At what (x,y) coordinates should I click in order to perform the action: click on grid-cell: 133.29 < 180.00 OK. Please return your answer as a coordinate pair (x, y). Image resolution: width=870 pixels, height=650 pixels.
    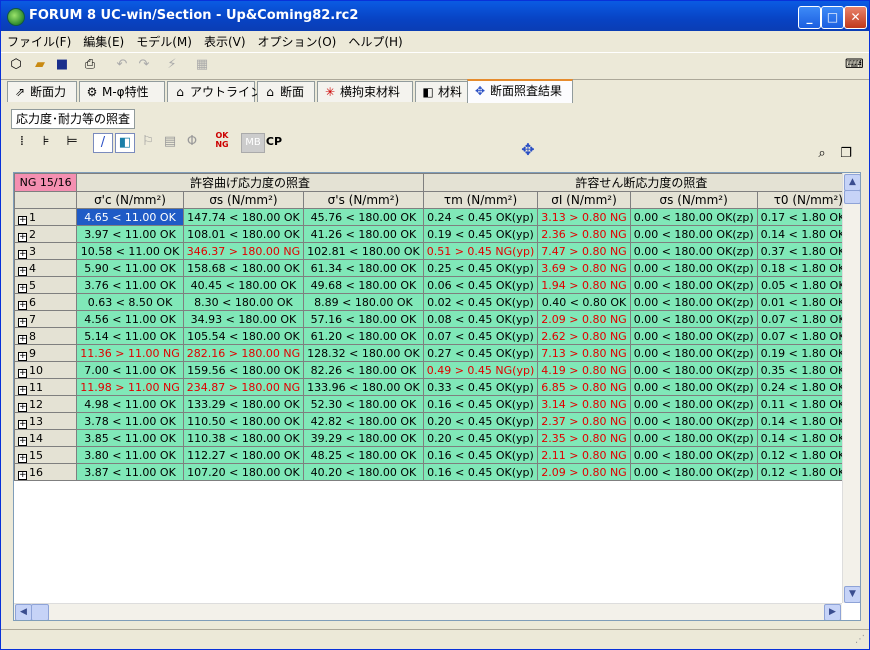
    Looking at the image, I should click on (243, 404).